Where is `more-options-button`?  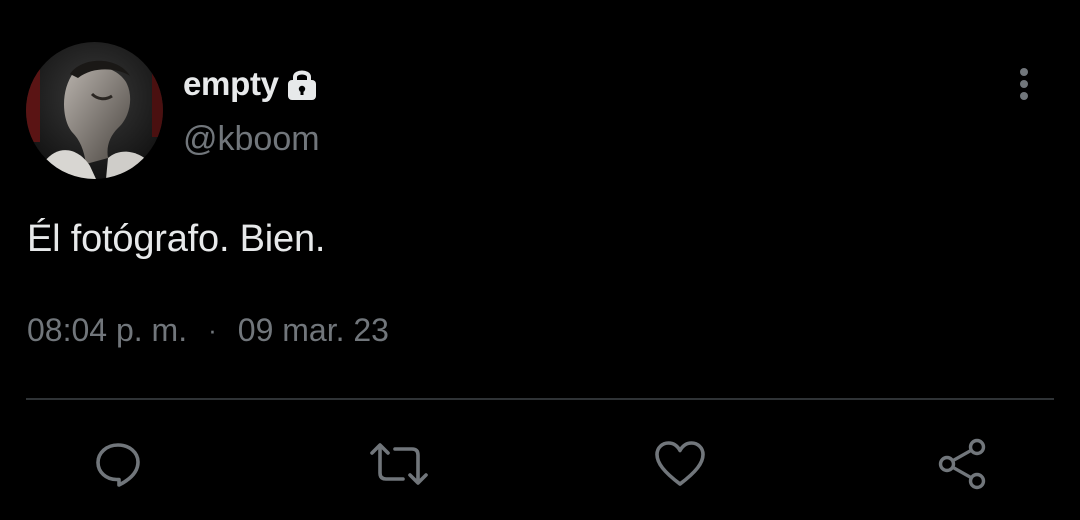
more-options-button is located at coordinates (1024, 86).